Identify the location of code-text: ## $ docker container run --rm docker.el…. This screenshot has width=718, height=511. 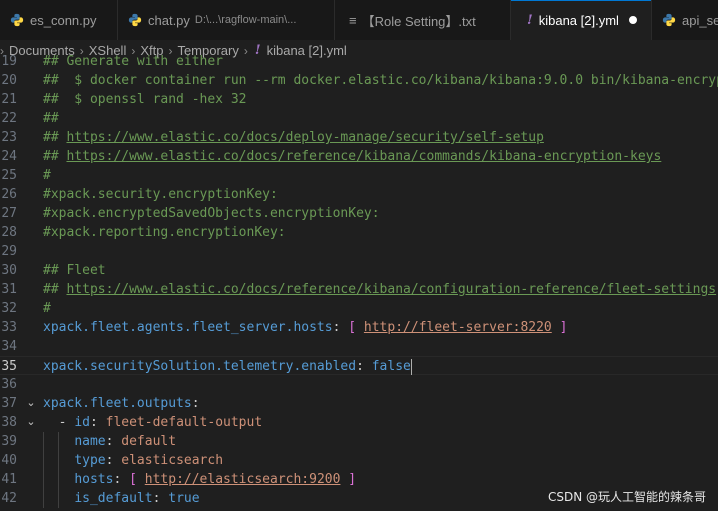
(380, 80).